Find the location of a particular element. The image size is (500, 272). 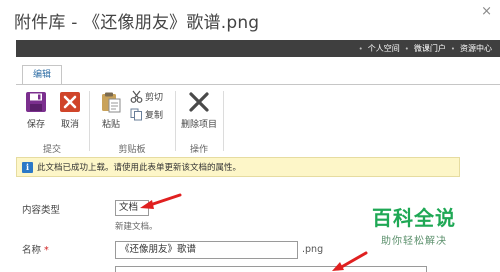

group-label-commit: 提交 is located at coordinates (51, 150).